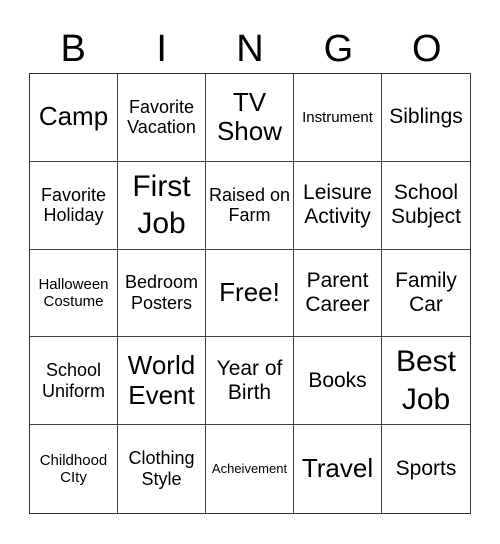 The image size is (500, 544). I want to click on cell-text: School Uniform, so click(73, 380).